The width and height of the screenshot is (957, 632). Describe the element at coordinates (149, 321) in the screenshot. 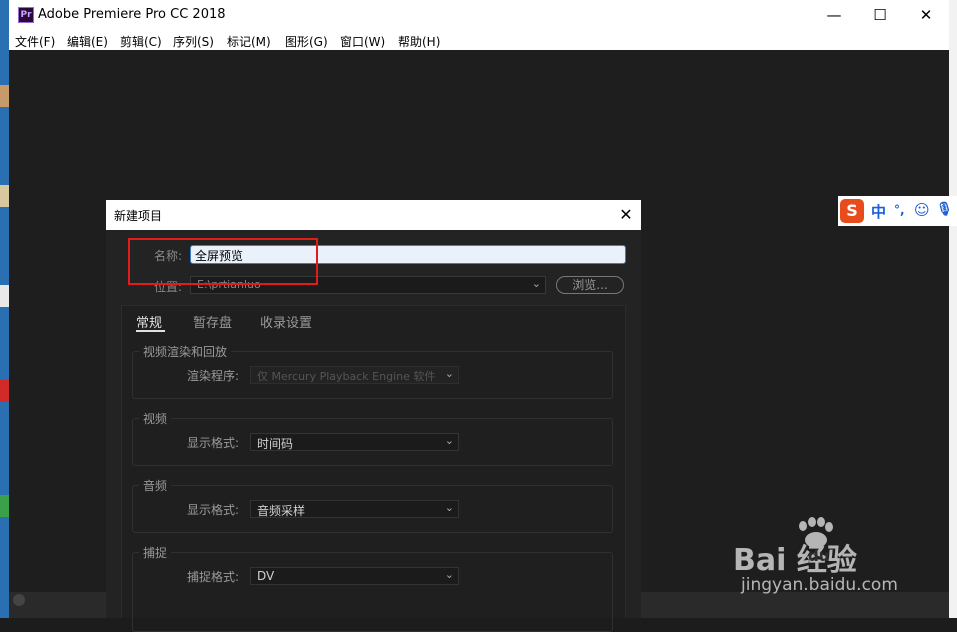

I see `tab-general: 常规` at that location.